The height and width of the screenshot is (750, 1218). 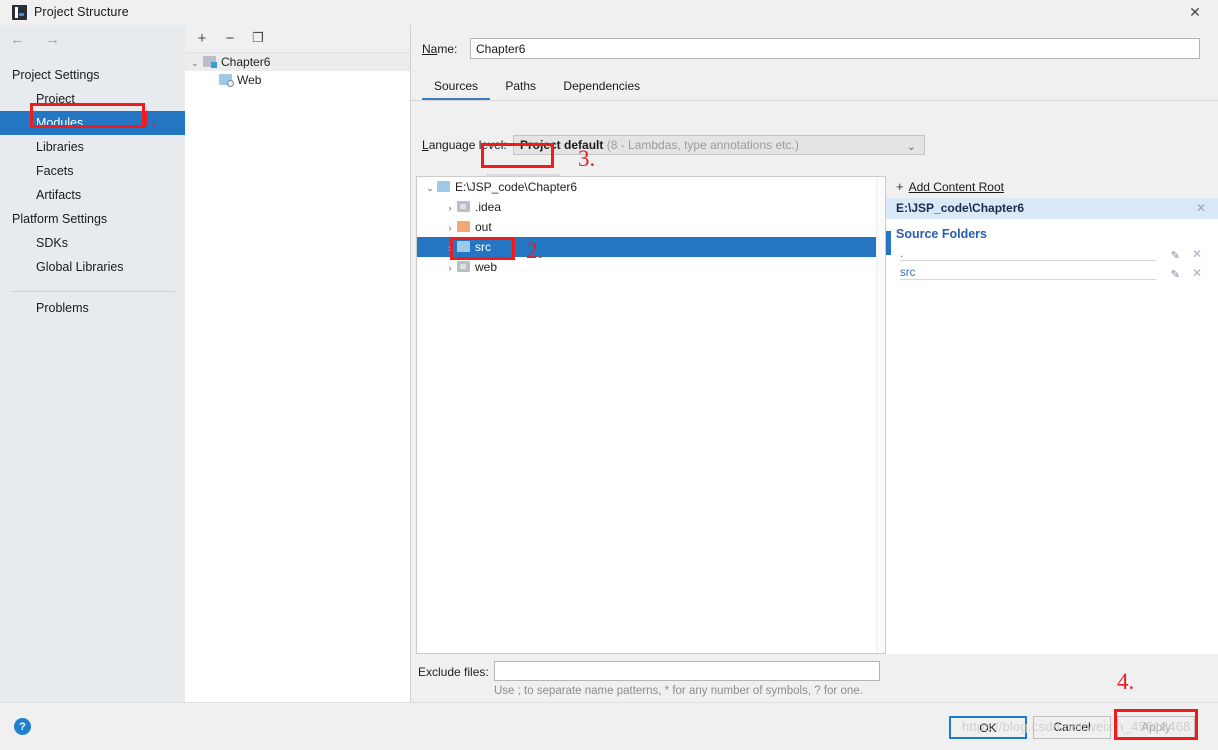 What do you see at coordinates (443, 186) in the screenshot?
I see `blue-folder-icon` at bounding box center [443, 186].